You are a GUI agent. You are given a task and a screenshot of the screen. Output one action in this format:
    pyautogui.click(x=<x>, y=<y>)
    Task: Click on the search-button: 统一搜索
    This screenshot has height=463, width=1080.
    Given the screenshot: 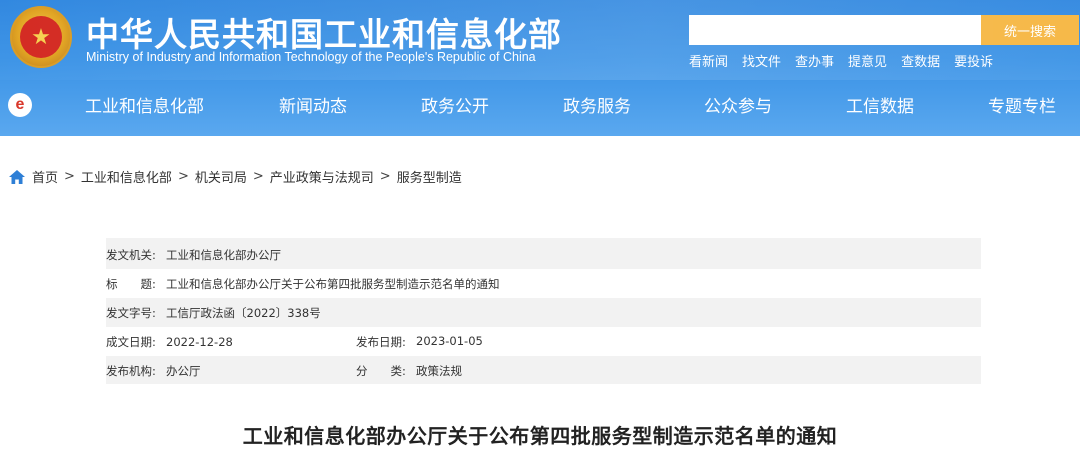 What is the action you would take?
    pyautogui.click(x=1030, y=30)
    